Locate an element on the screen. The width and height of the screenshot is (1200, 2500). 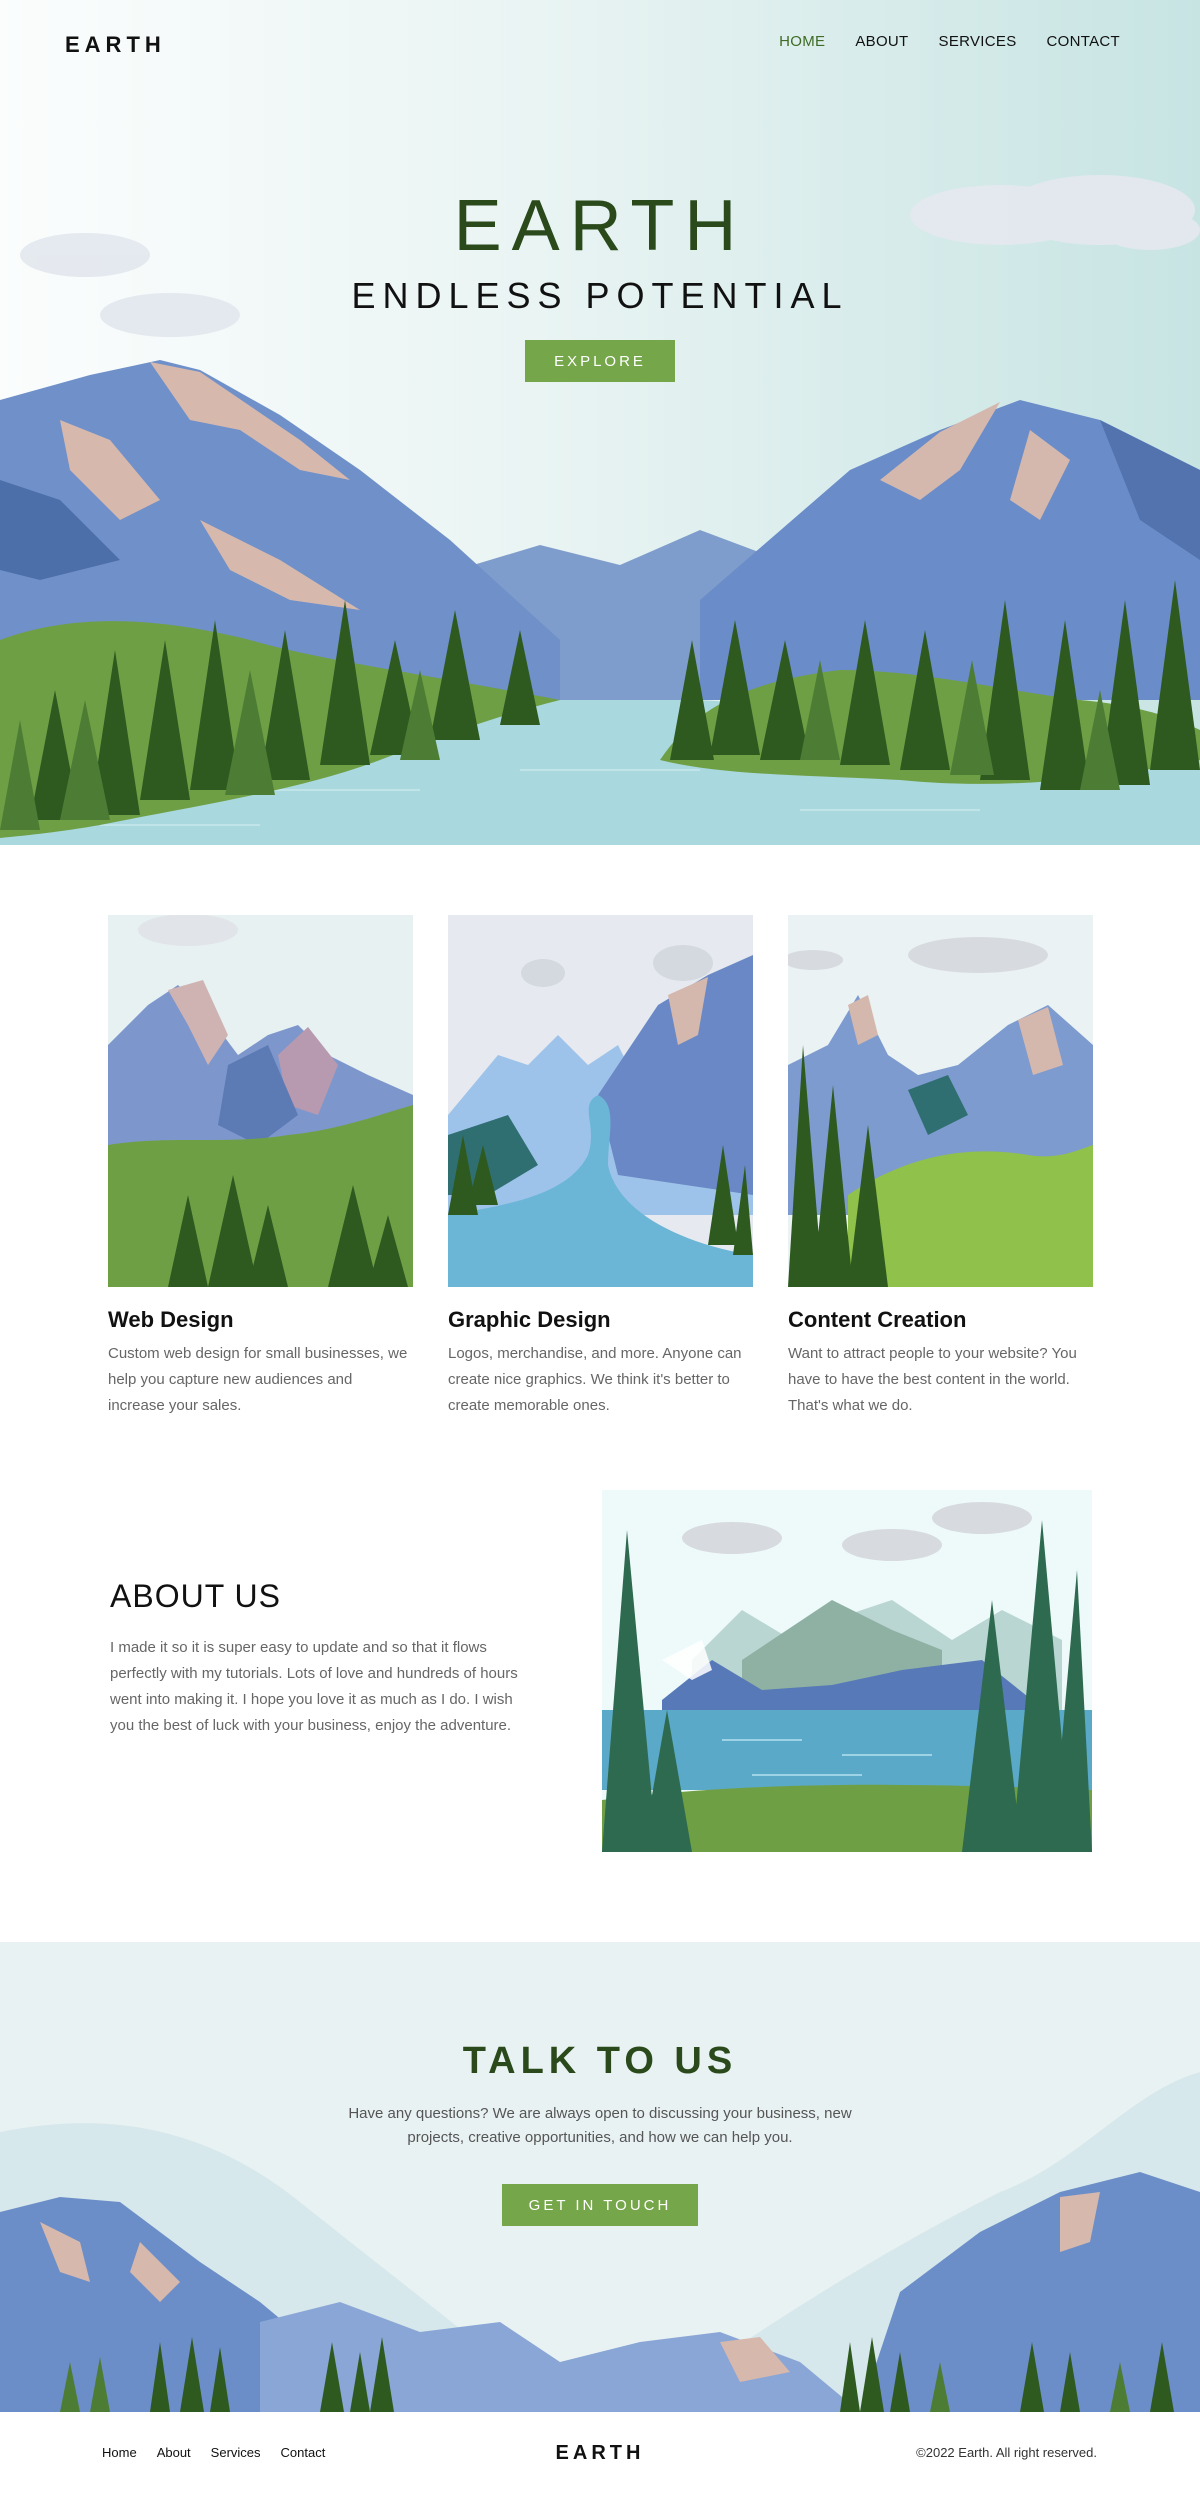
graphic-design-illustration is located at coordinates (600, 1101).